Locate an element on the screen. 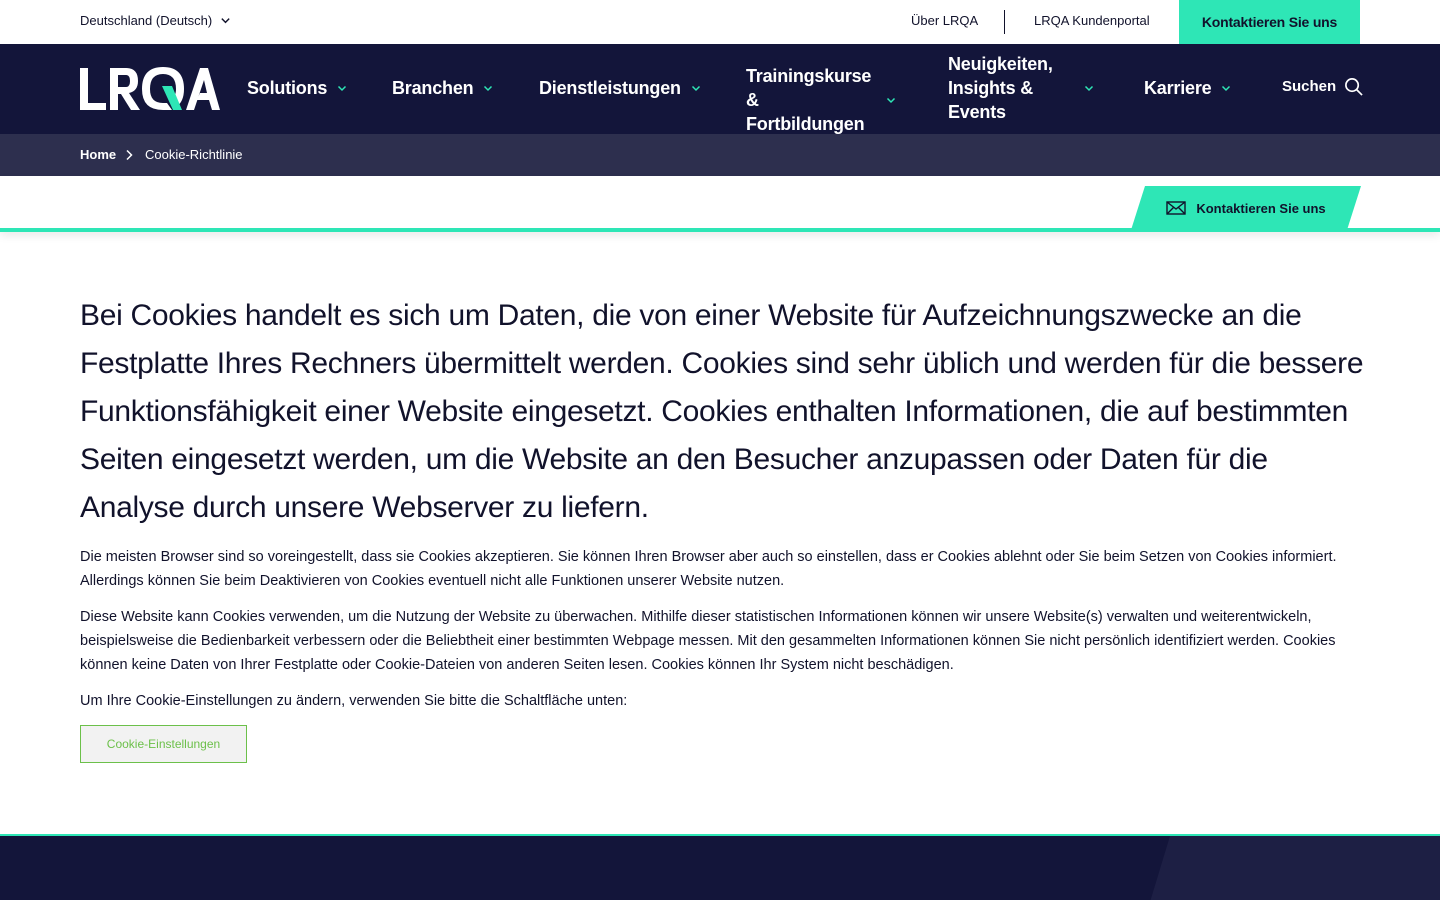  footer-decoration is located at coordinates (1295, 868).